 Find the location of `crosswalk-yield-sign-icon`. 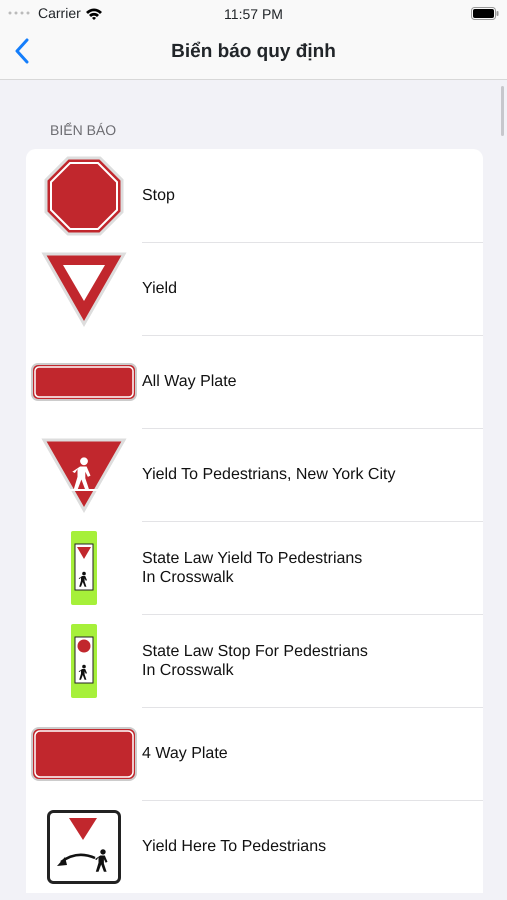

crosswalk-yield-sign-icon is located at coordinates (84, 567).